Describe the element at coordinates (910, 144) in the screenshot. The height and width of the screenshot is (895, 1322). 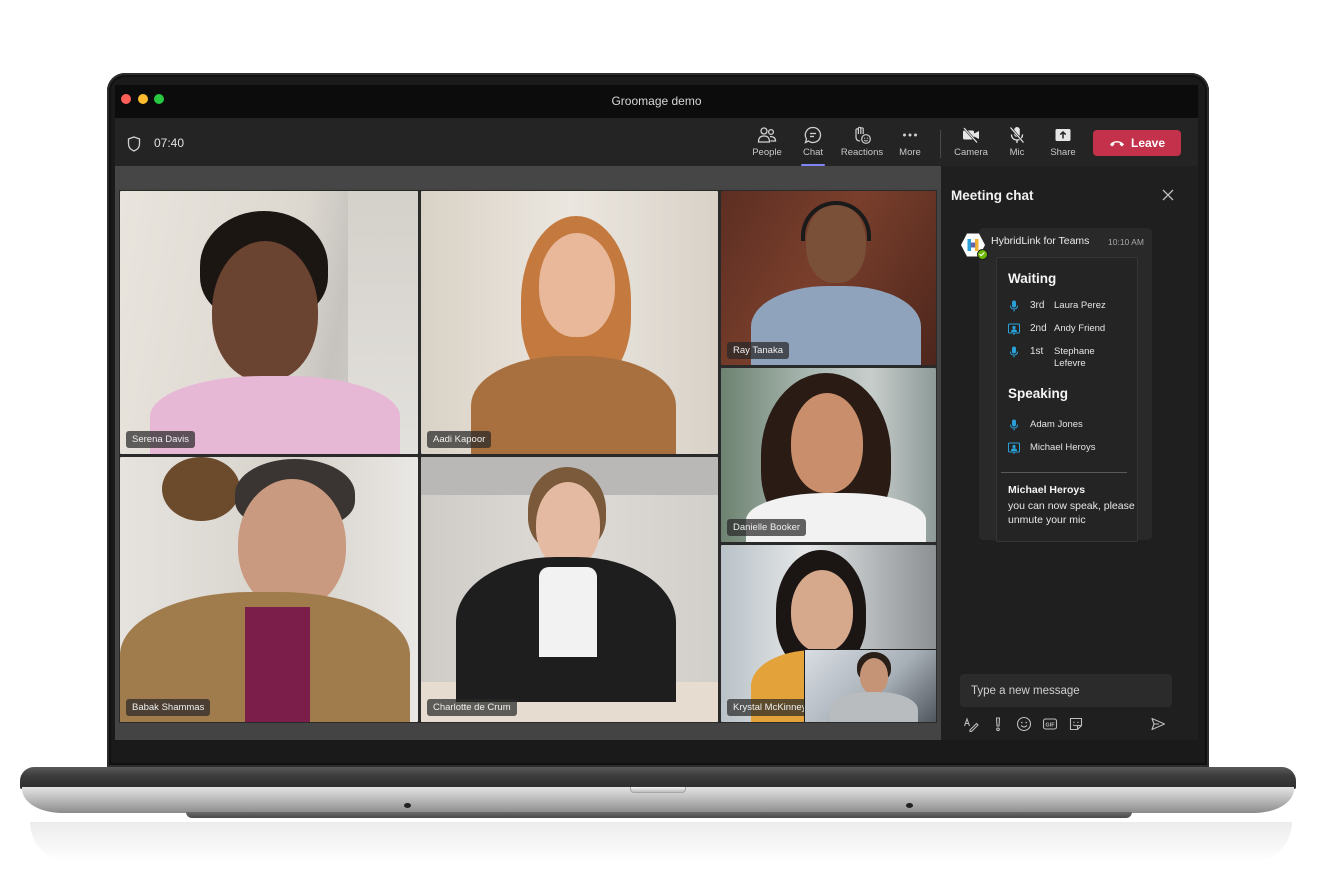
I see `more-button: More` at that location.